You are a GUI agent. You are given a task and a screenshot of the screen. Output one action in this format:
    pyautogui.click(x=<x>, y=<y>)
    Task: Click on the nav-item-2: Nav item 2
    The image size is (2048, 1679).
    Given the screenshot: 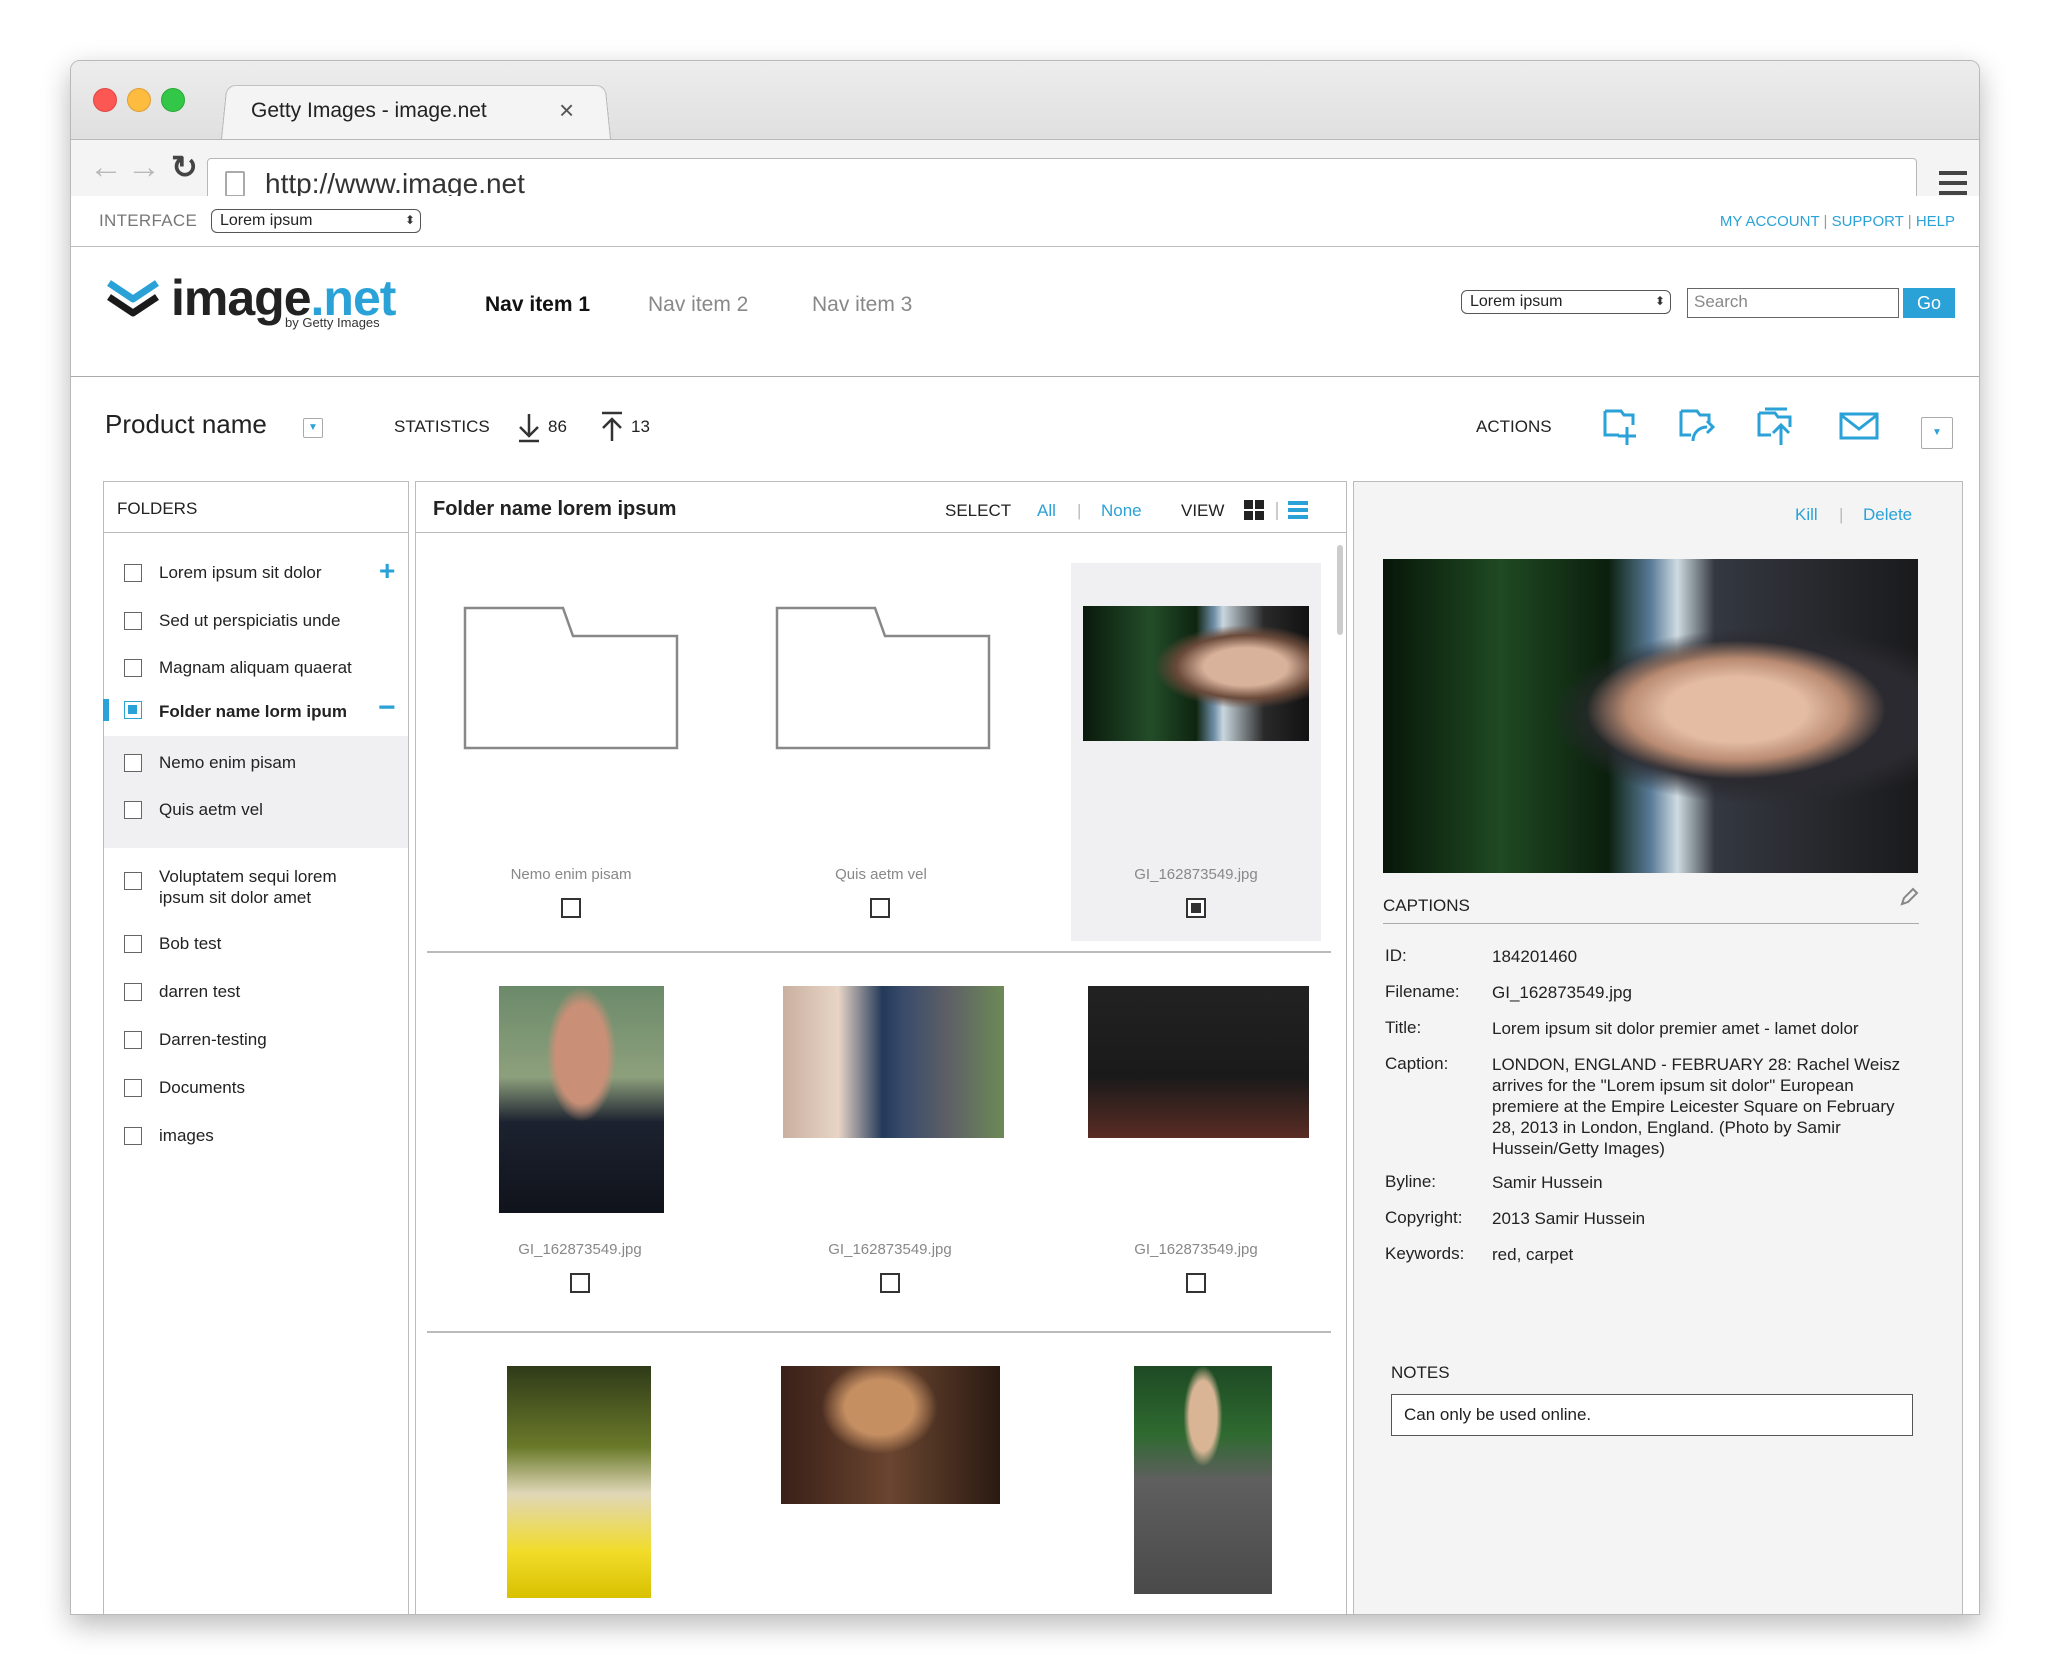 What is the action you would take?
    pyautogui.click(x=698, y=305)
    